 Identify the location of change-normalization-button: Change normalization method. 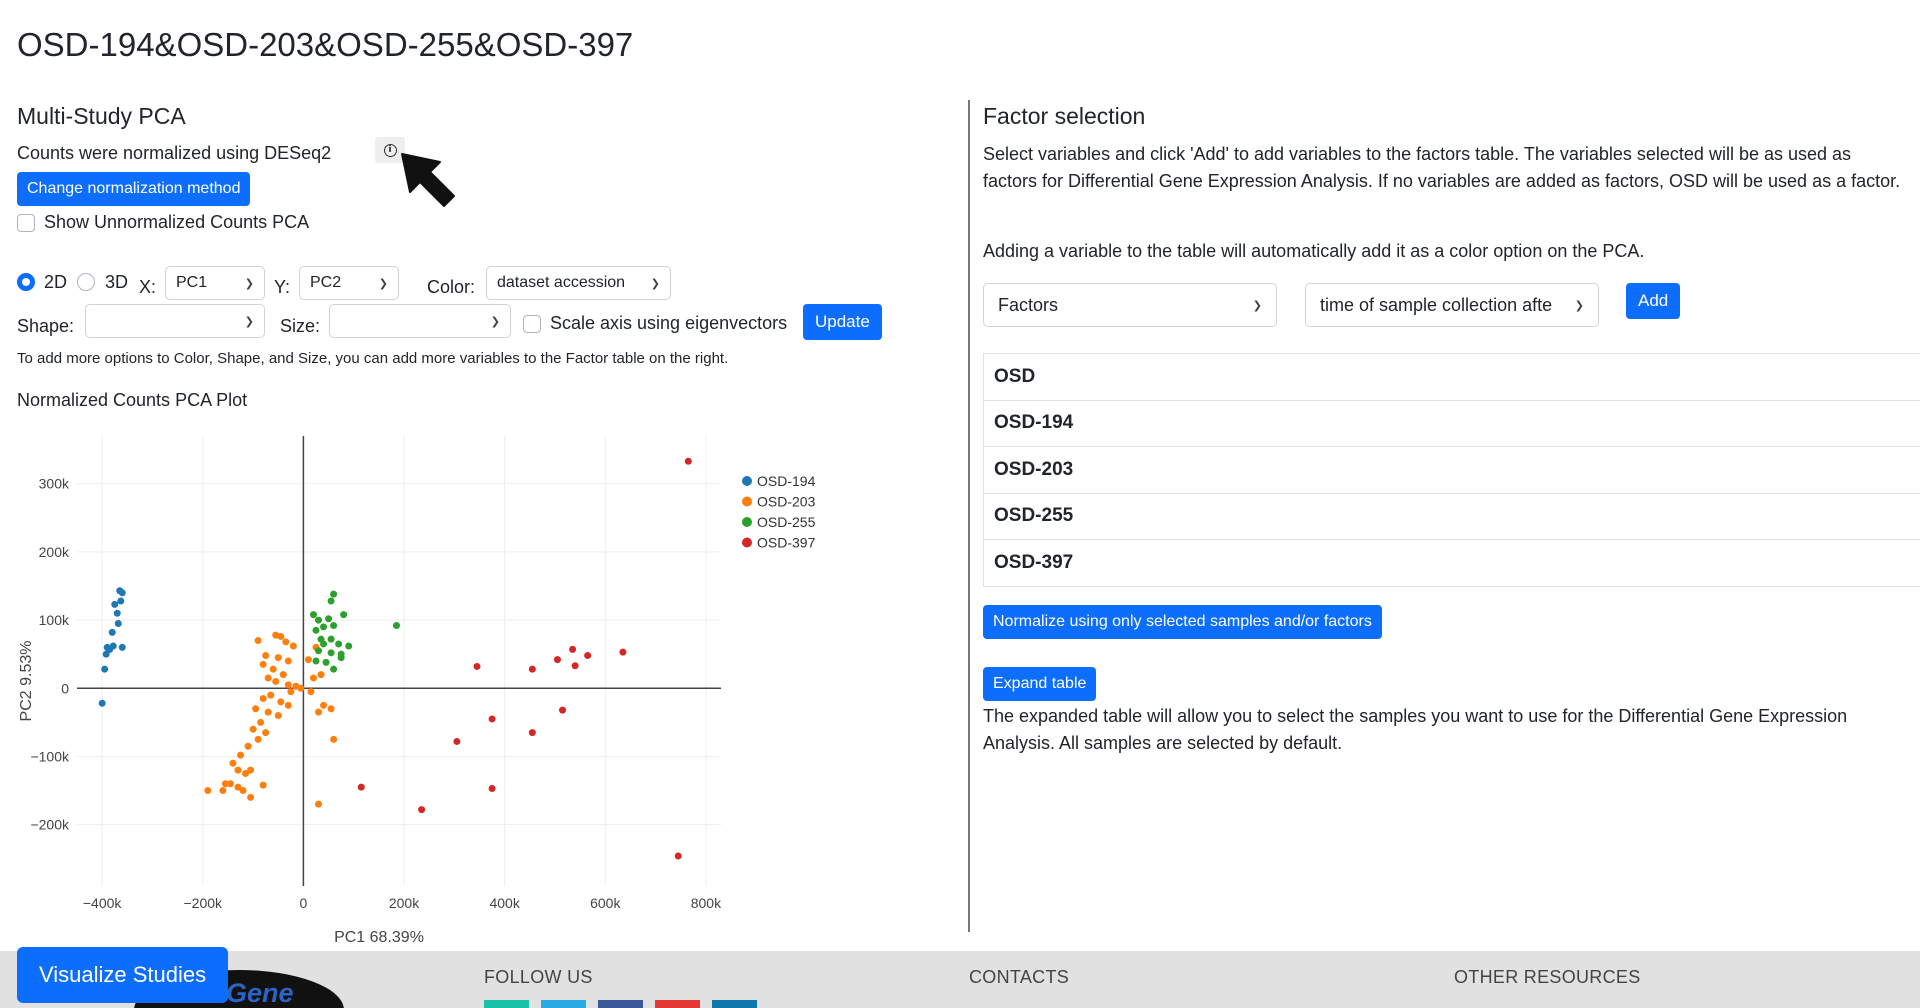
(134, 189).